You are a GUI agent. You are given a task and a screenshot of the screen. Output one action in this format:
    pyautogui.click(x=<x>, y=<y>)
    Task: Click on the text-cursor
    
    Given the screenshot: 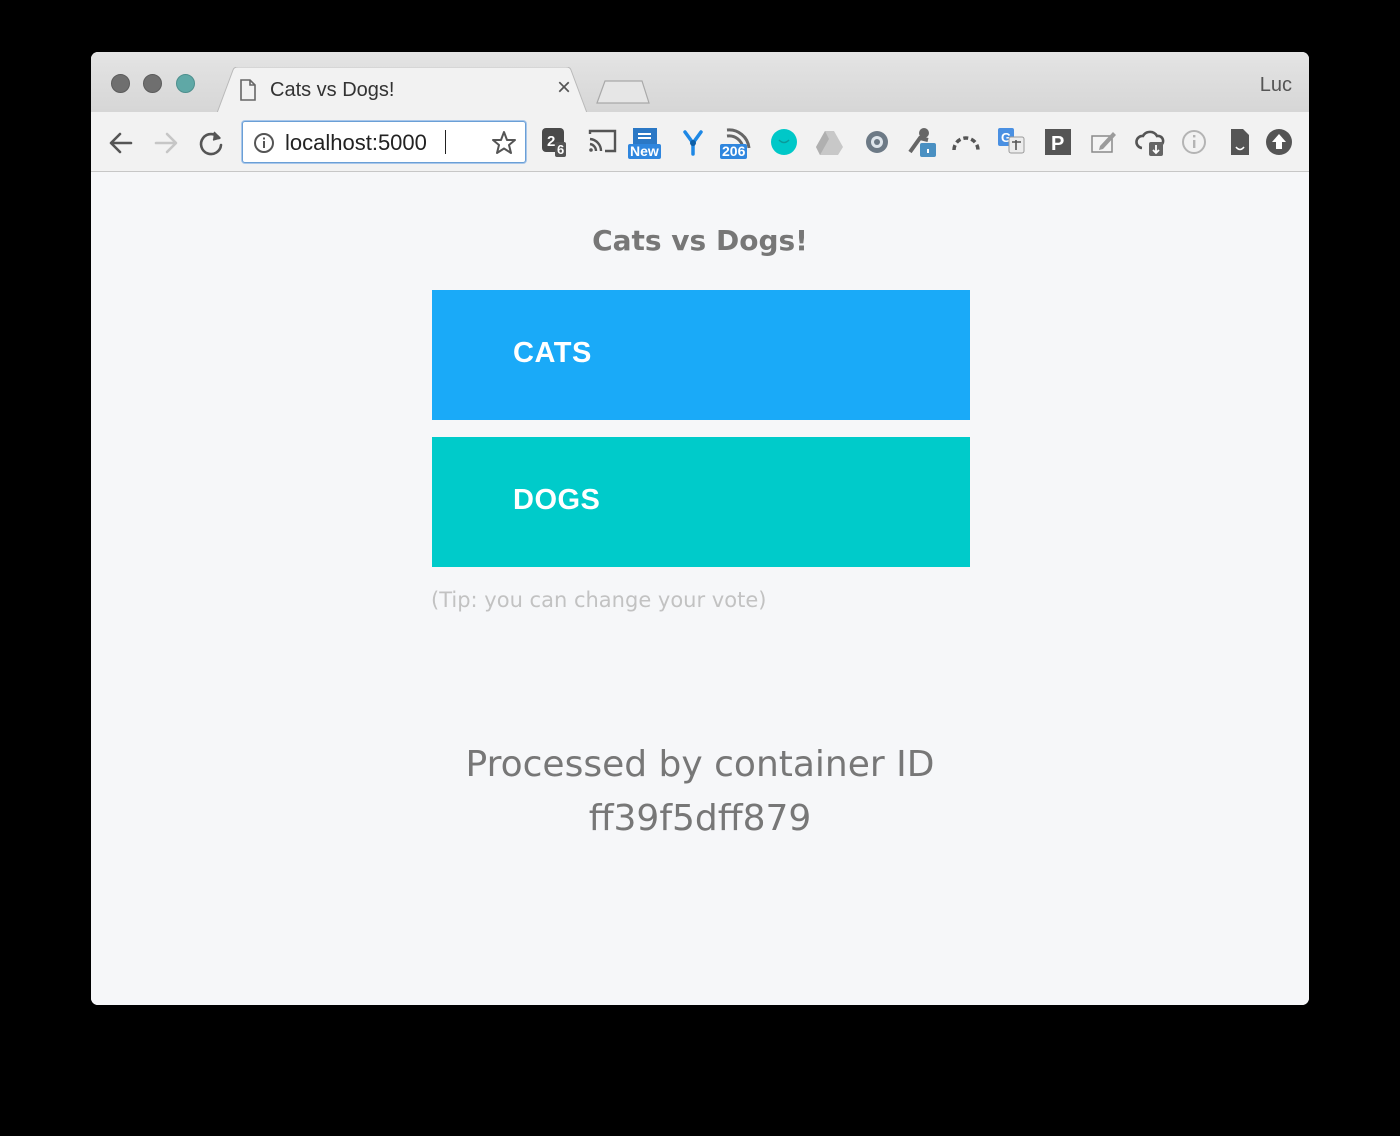 What is the action you would take?
    pyautogui.click(x=445, y=142)
    